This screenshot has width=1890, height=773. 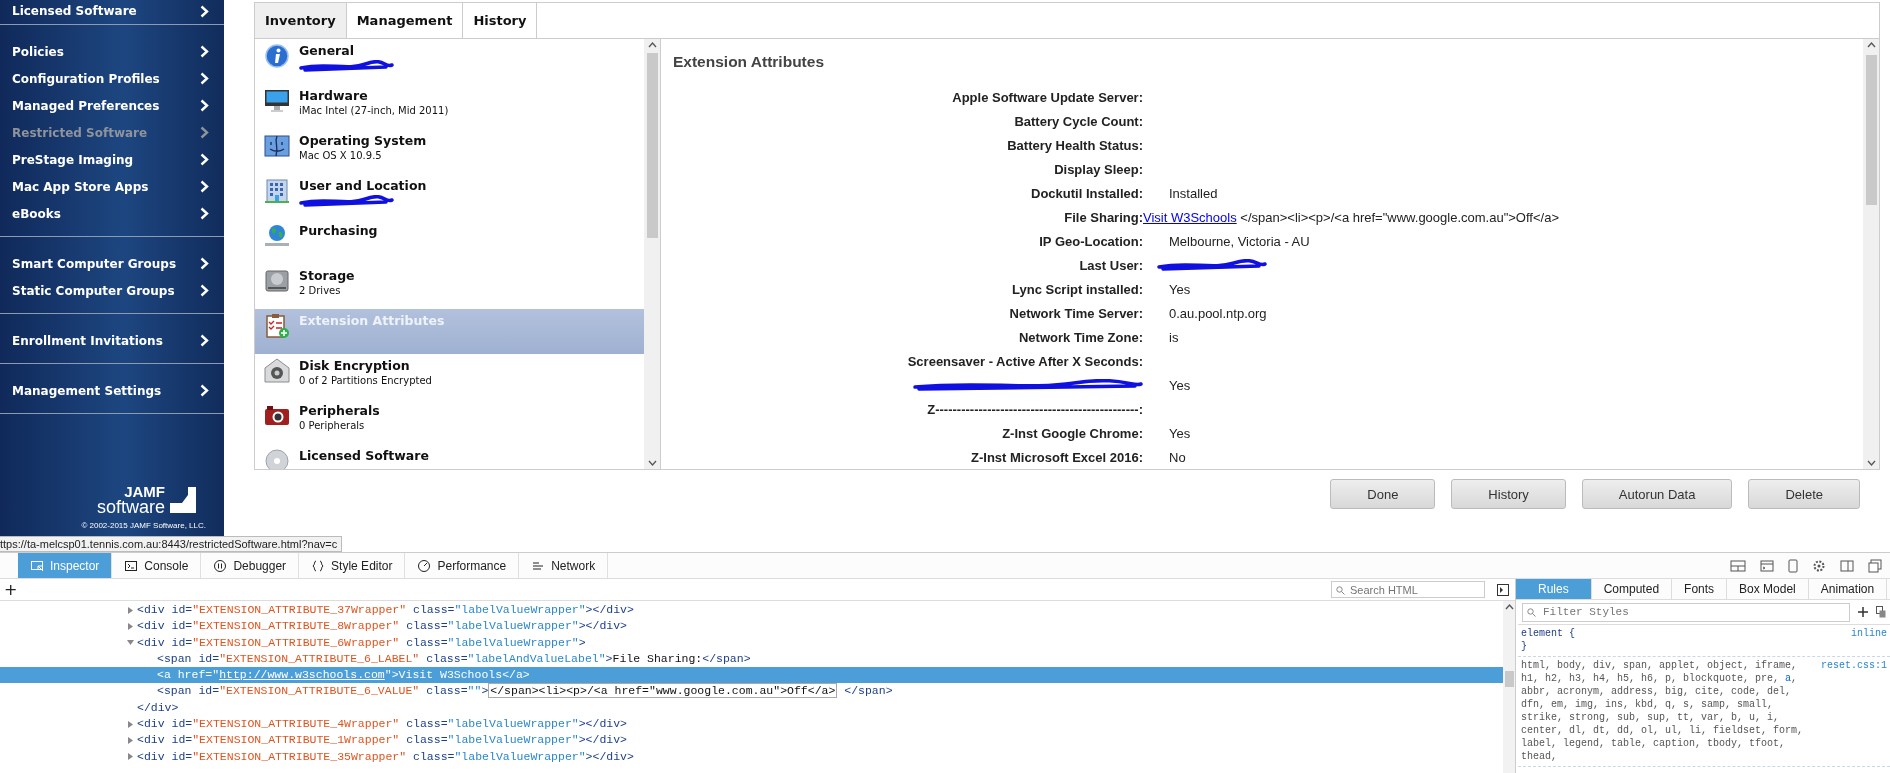 What do you see at coordinates (1239, 241) in the screenshot?
I see `attribute-value: Melbourne, Victoria - AU` at bounding box center [1239, 241].